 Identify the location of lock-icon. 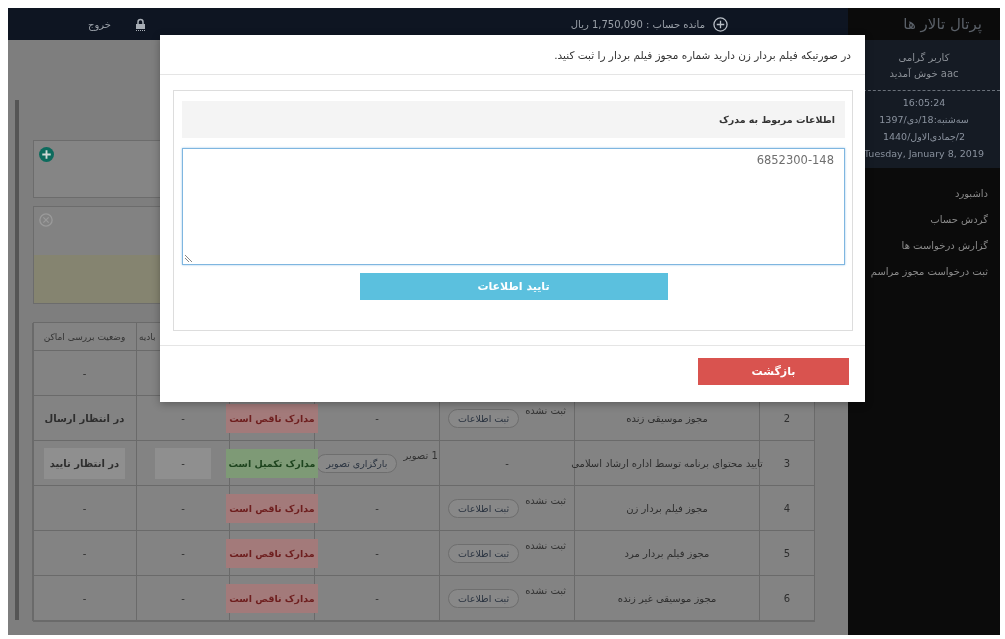
(140, 24).